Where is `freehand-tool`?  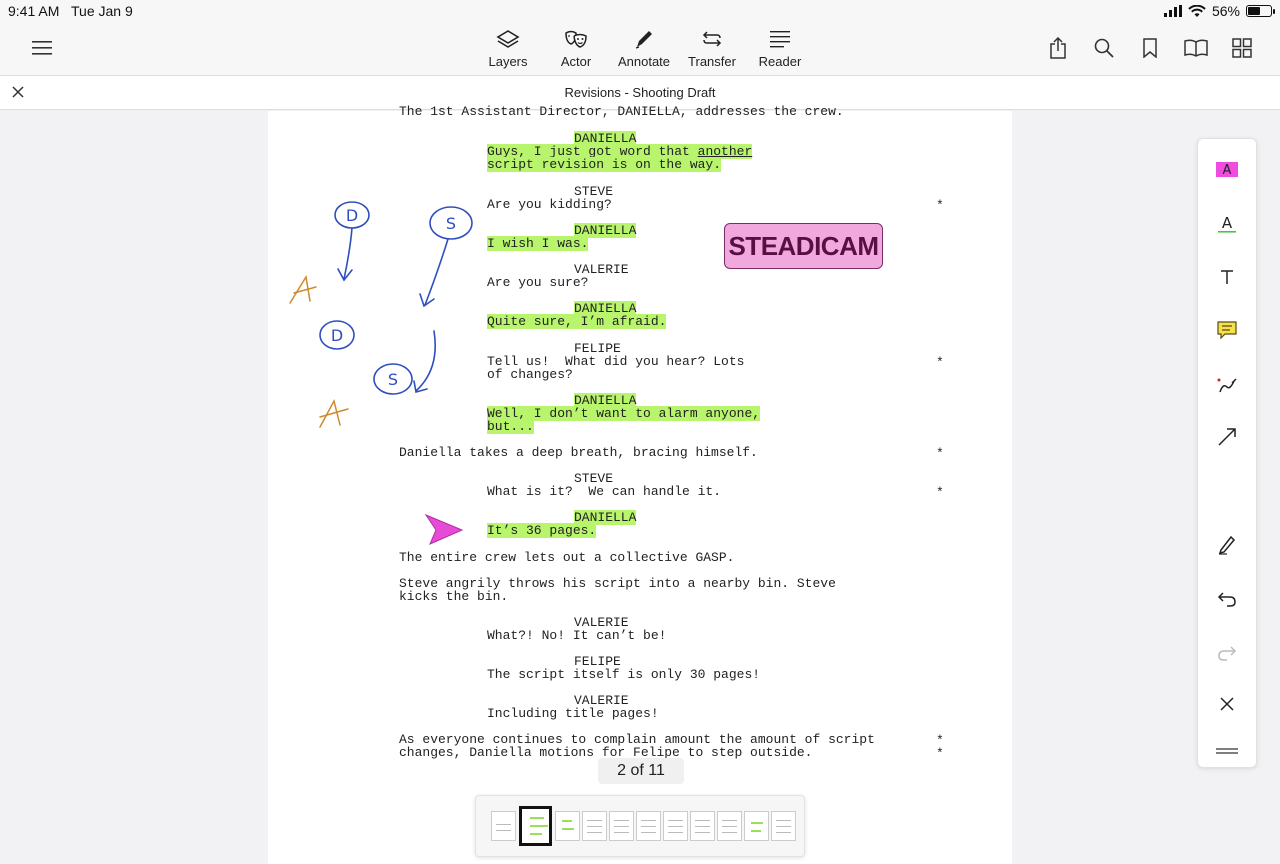 freehand-tool is located at coordinates (1227, 385).